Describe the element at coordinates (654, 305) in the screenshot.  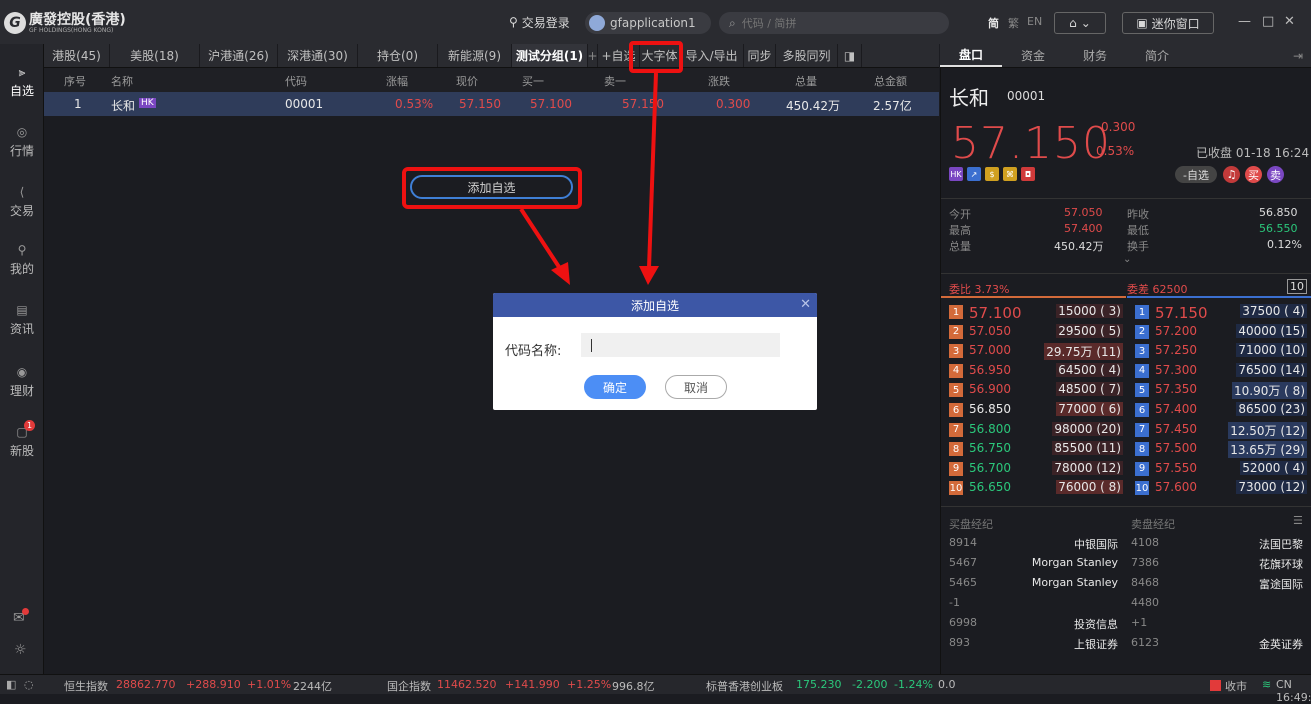
I see `dialog-title: 添加自选` at that location.